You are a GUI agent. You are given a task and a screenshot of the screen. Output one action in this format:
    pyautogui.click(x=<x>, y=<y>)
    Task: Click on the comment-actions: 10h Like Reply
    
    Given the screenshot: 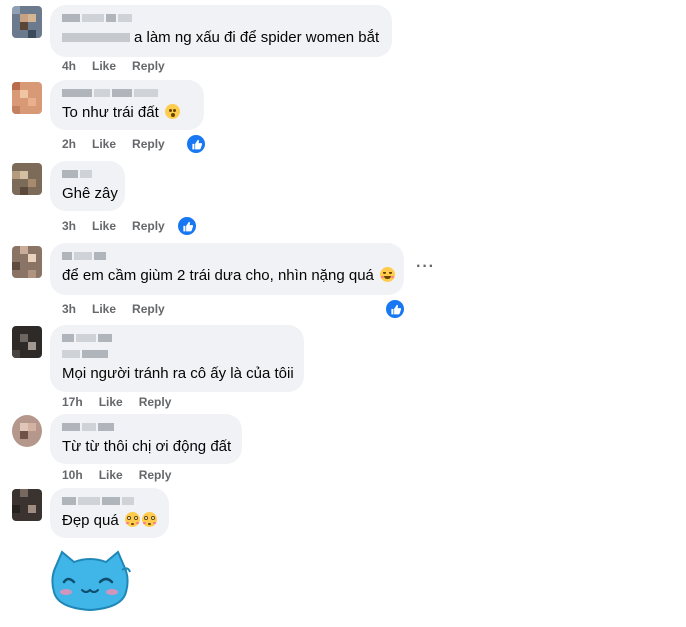 What is the action you would take?
    pyautogui.click(x=116, y=475)
    